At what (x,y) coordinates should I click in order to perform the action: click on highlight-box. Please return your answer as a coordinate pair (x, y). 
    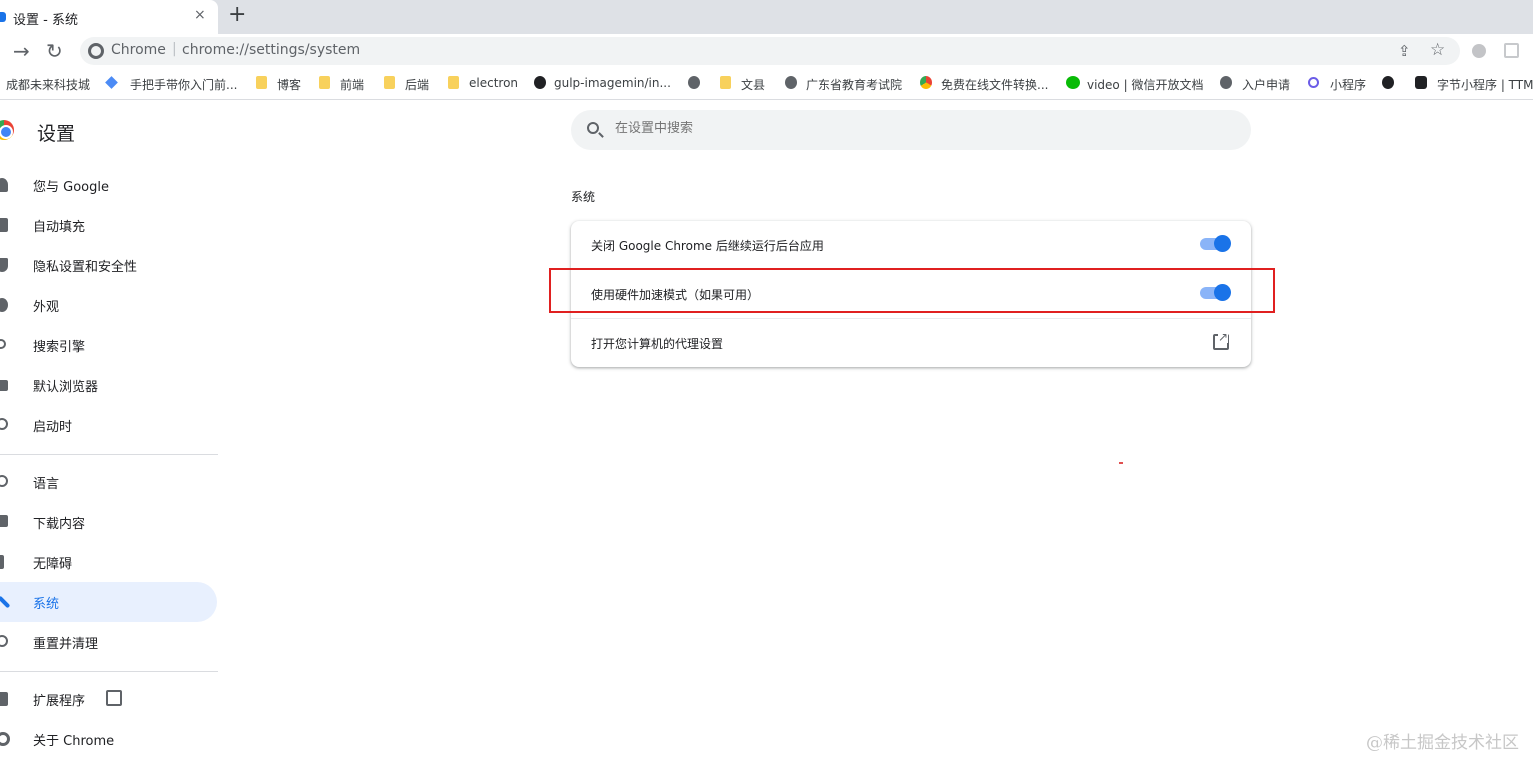
    Looking at the image, I should click on (912, 290).